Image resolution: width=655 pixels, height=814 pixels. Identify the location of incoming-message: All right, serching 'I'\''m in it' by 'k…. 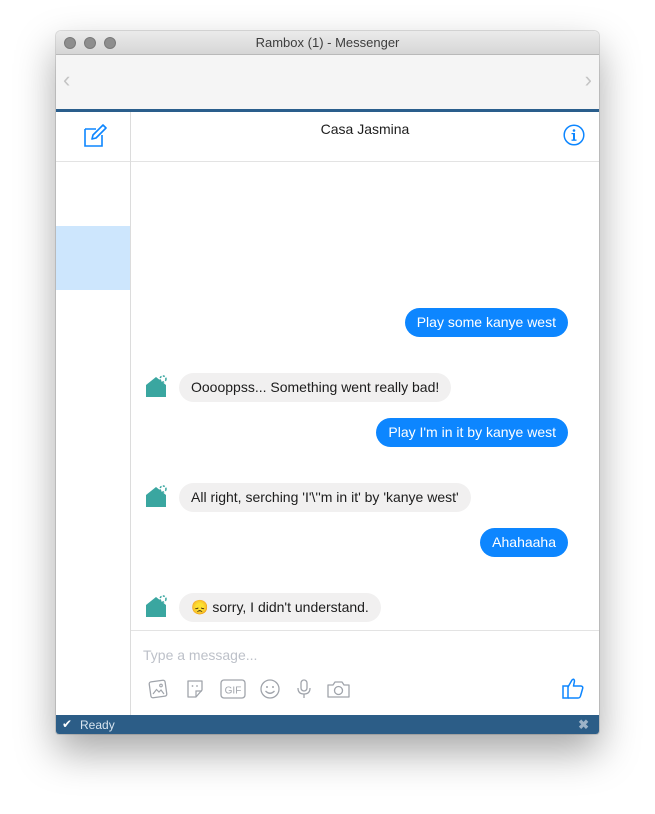
(325, 497).